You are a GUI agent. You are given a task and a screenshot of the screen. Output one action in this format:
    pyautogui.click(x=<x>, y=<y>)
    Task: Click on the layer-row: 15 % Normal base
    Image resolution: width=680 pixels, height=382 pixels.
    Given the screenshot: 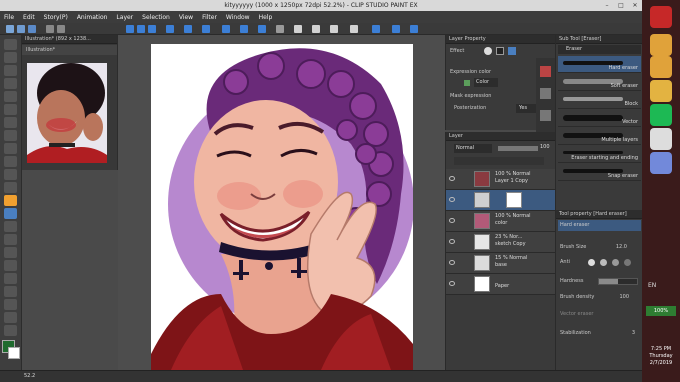 What is the action you would take?
    pyautogui.click(x=501, y=263)
    